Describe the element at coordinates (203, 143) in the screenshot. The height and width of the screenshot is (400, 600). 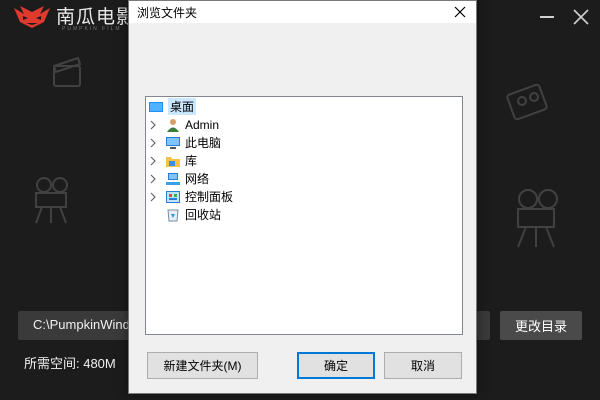
I see `tree-item-label: 此电脑` at that location.